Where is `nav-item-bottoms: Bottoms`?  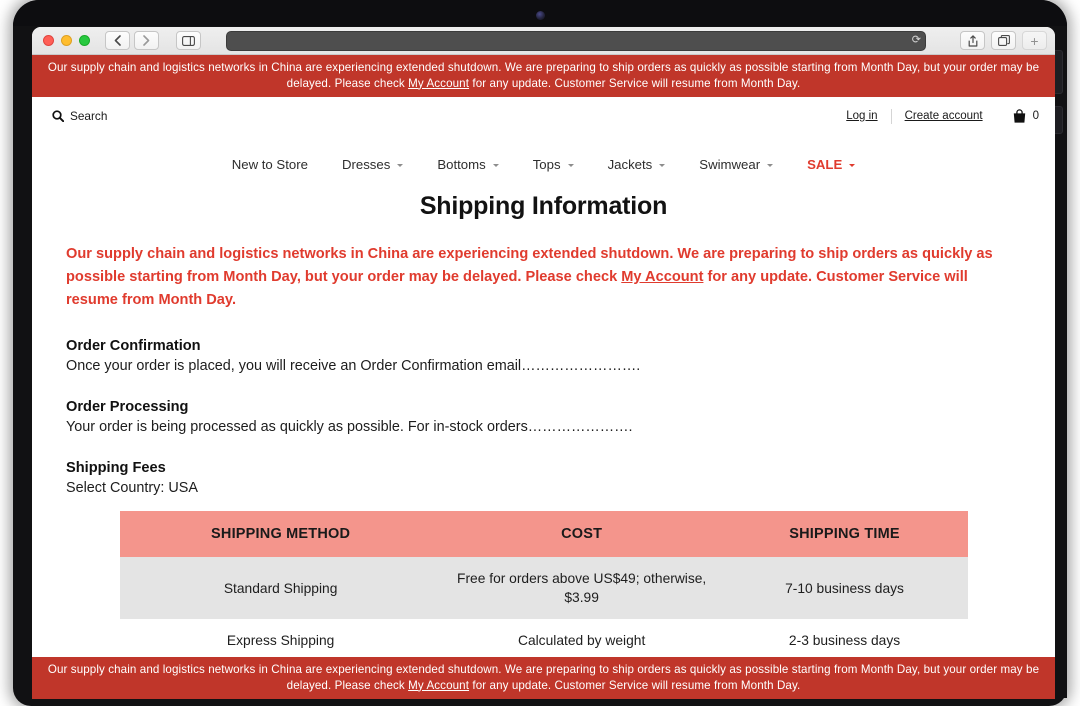 nav-item-bottoms: Bottoms is located at coordinates (467, 164).